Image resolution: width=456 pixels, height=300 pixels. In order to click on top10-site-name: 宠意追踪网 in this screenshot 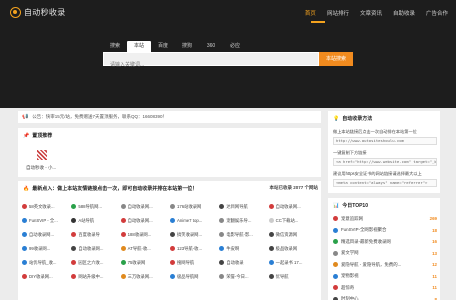, I will do `click(352, 218)`.